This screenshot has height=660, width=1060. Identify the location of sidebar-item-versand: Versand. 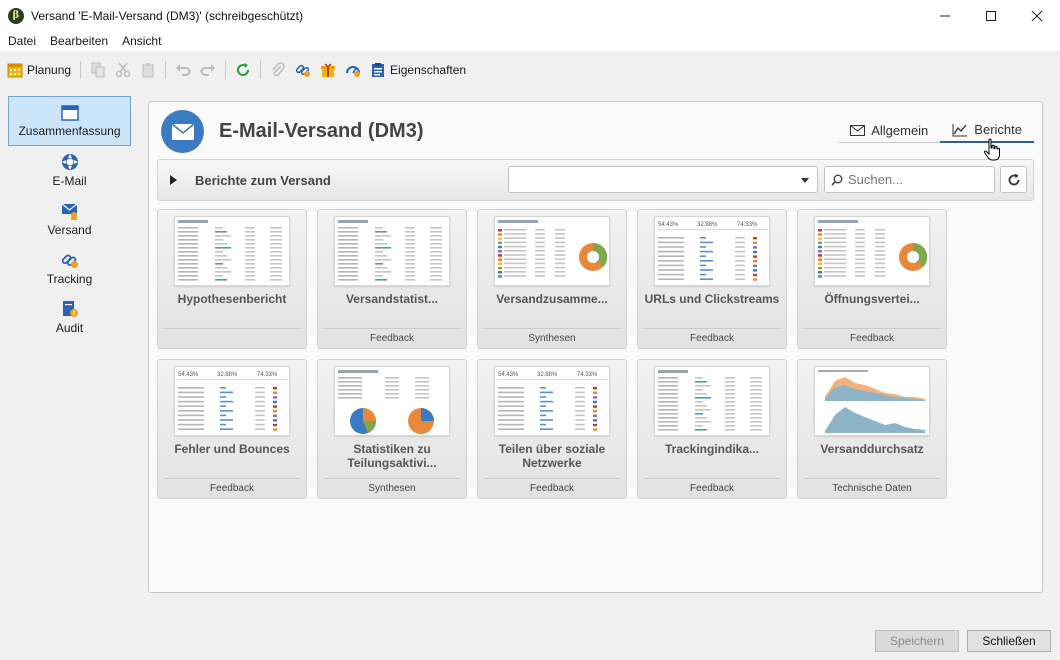
(69, 219).